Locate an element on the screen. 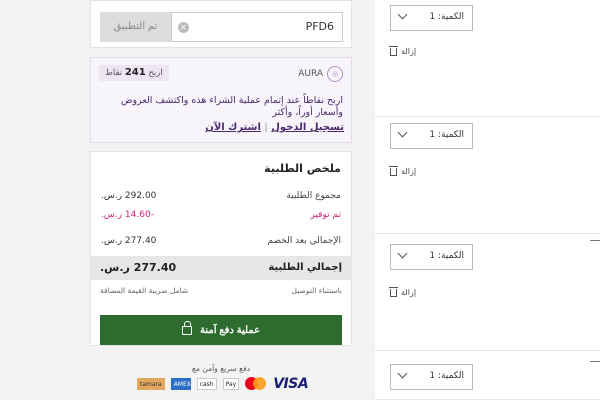 The height and width of the screenshot is (400, 600). shipping-note: باستثناء التوصيل is located at coordinates (316, 290).